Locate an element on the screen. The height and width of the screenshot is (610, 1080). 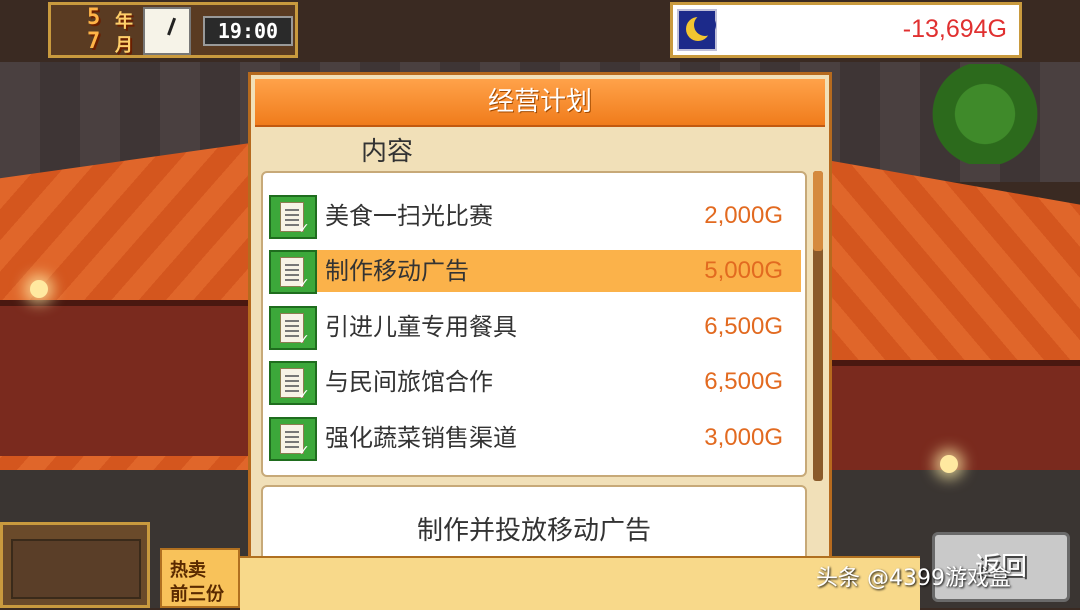
funds-panel: -13,694G is located at coordinates (846, 30).